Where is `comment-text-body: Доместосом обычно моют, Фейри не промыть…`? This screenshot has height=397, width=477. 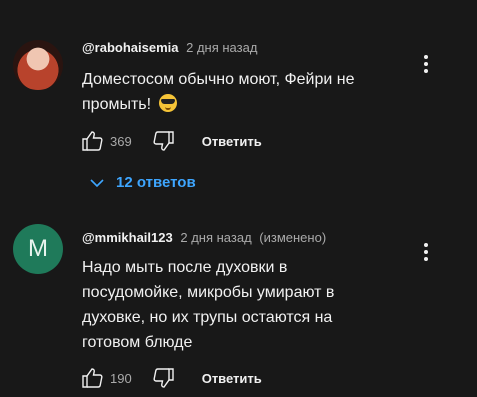 comment-text-body: Доместосом обычно моют, Фейри не промыть… is located at coordinates (218, 92).